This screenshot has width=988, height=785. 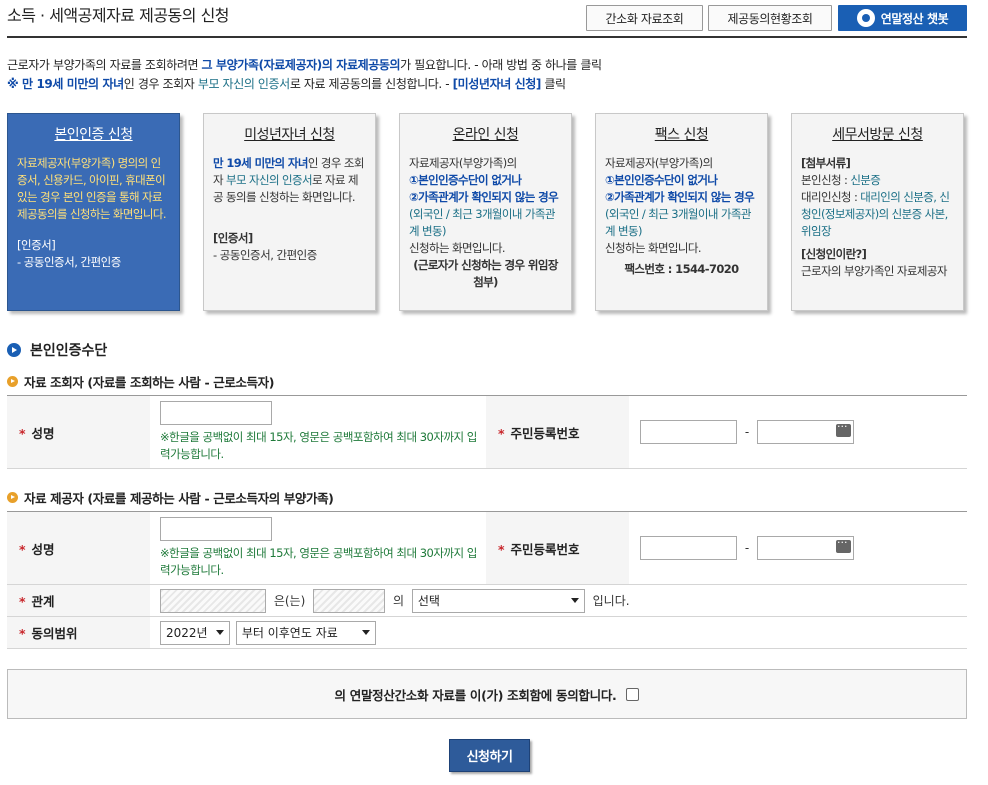 I want to click on field-label: * 성명, so click(x=78, y=548).